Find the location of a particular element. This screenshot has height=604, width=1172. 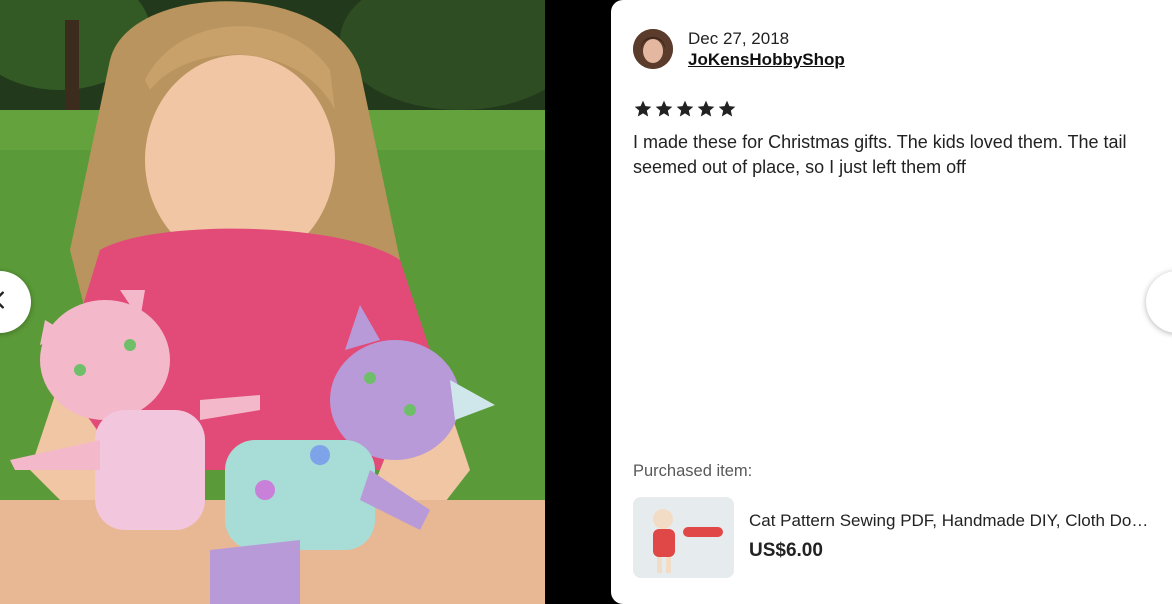

photo-backdrop is located at coordinates (578, 302).